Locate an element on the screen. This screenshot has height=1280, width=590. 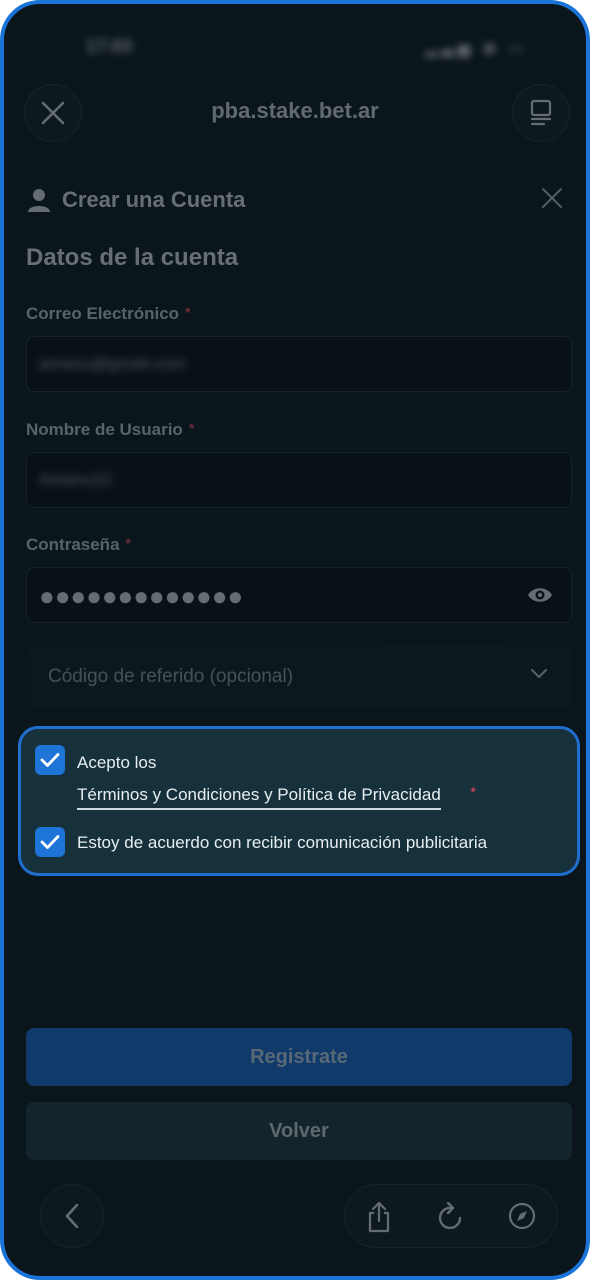
reload-icon is located at coordinates (451, 1217).